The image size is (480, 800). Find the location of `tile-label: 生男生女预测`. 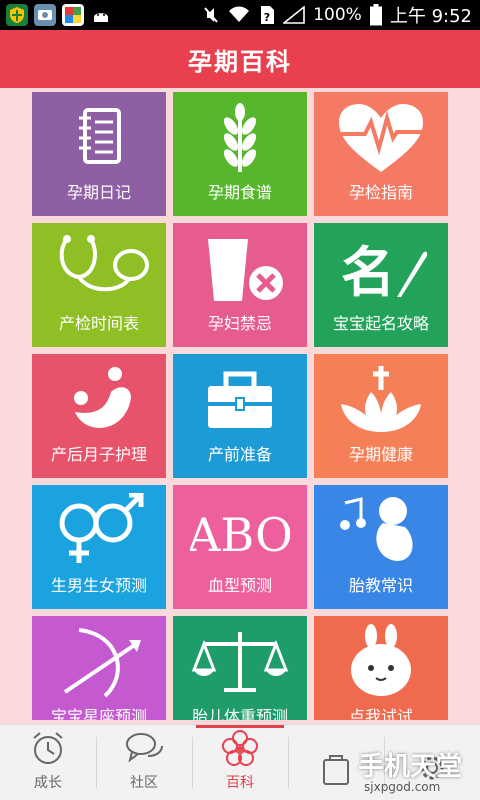

tile-label: 生男生女预测 is located at coordinates (98, 585).